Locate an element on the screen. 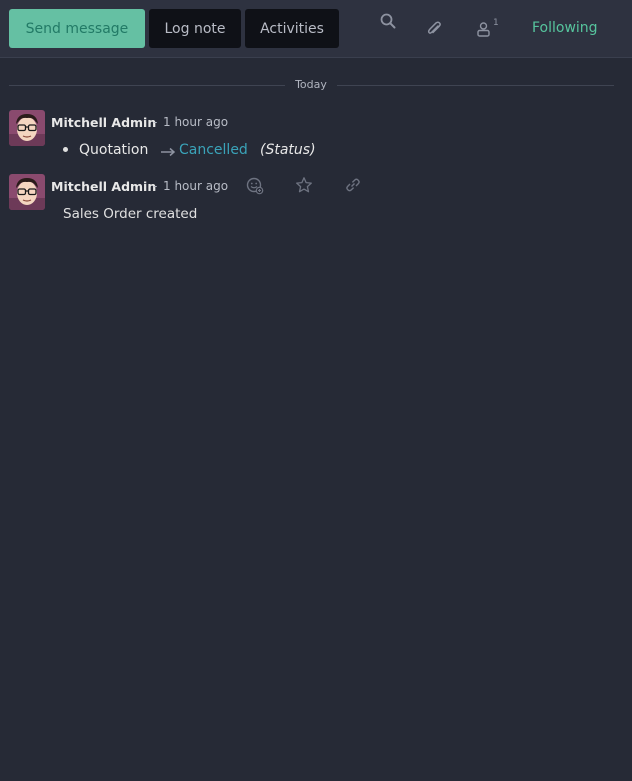 The height and width of the screenshot is (781, 632). tracking-bullet is located at coordinates (65, 149).